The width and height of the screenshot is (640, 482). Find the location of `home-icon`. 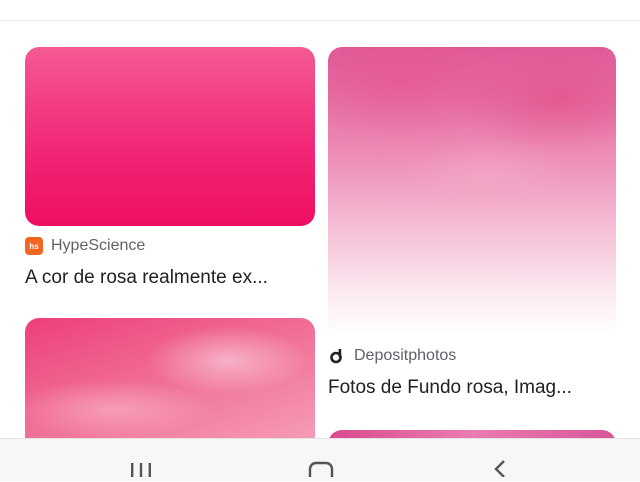

home-icon is located at coordinates (321, 469).